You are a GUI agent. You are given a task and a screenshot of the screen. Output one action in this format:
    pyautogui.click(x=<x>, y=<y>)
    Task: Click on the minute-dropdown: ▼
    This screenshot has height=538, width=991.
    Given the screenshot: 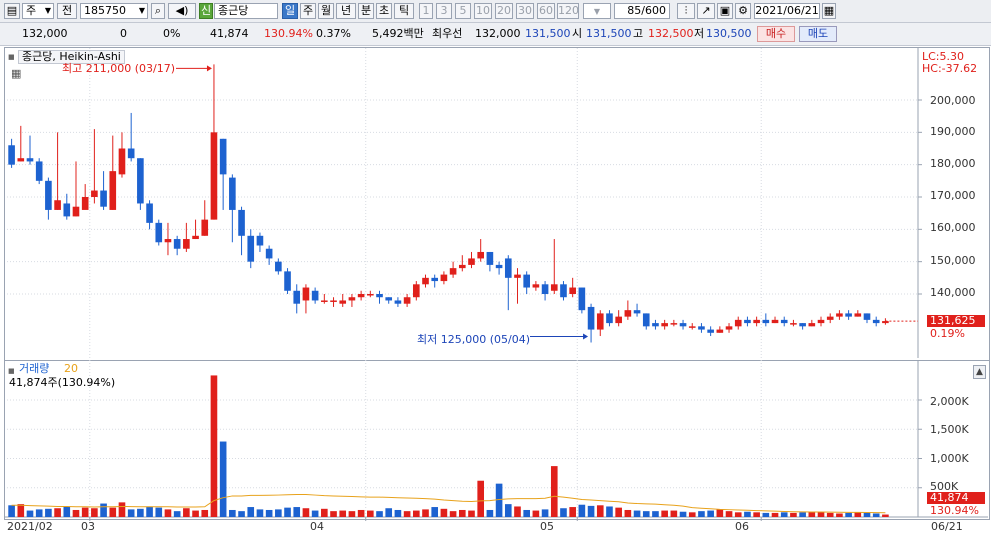 What is the action you would take?
    pyautogui.click(x=597, y=11)
    